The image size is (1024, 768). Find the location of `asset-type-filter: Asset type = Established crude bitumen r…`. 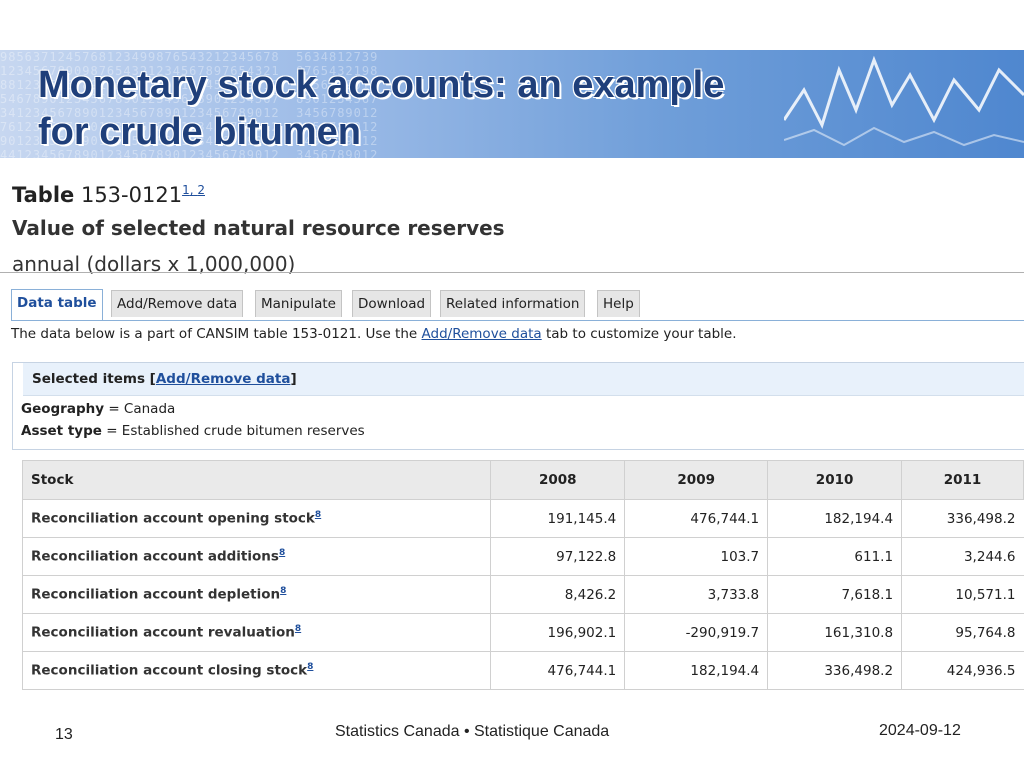

asset-type-filter: Asset type = Established crude bitumen r… is located at coordinates (193, 431).